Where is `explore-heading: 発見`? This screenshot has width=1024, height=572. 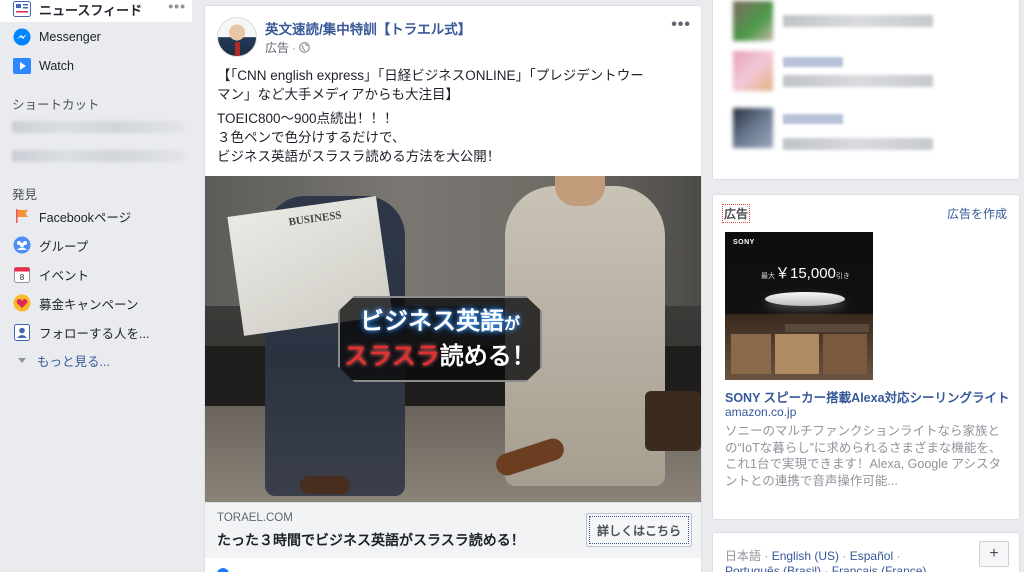 explore-heading: 発見 is located at coordinates (25, 195).